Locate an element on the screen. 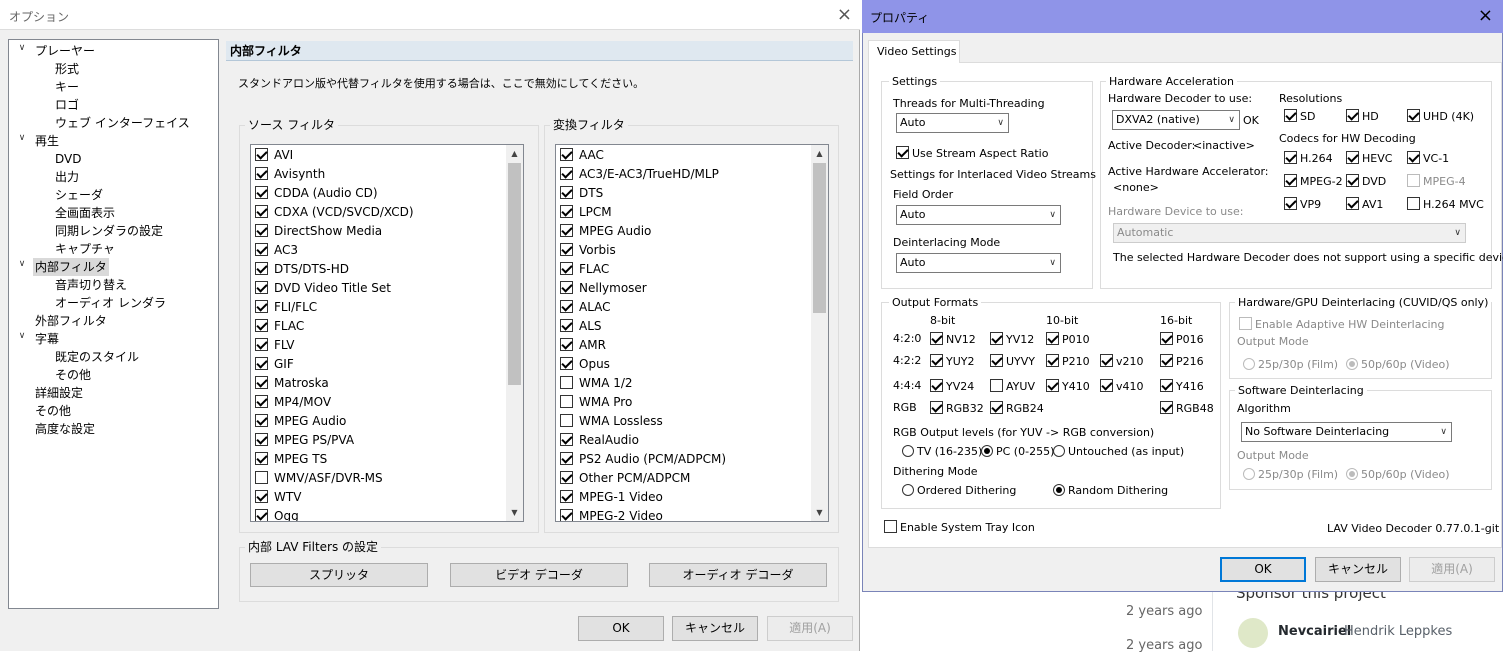  ok-button: OK is located at coordinates (1263, 569).